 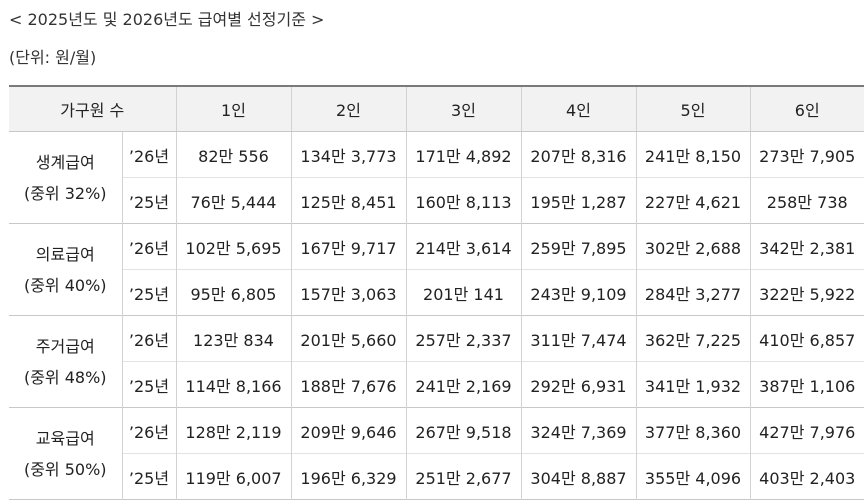 I want to click on value-cell: 157만 3,063, so click(x=348, y=292).